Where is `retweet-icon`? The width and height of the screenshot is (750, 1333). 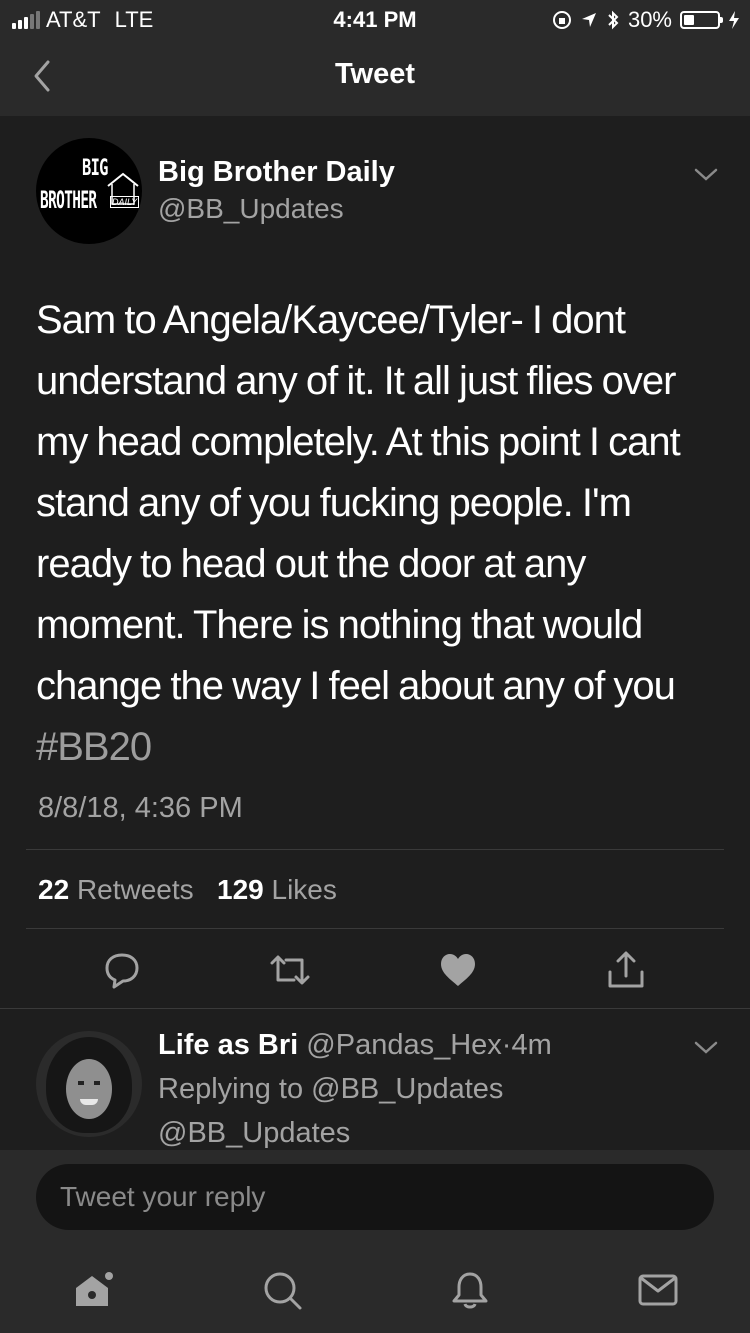 retweet-icon is located at coordinates (290, 970).